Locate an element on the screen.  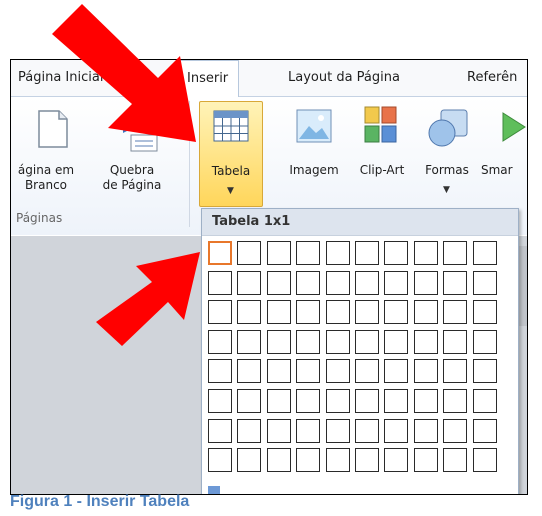
red-arrow-top is located at coordinates (124, 73).